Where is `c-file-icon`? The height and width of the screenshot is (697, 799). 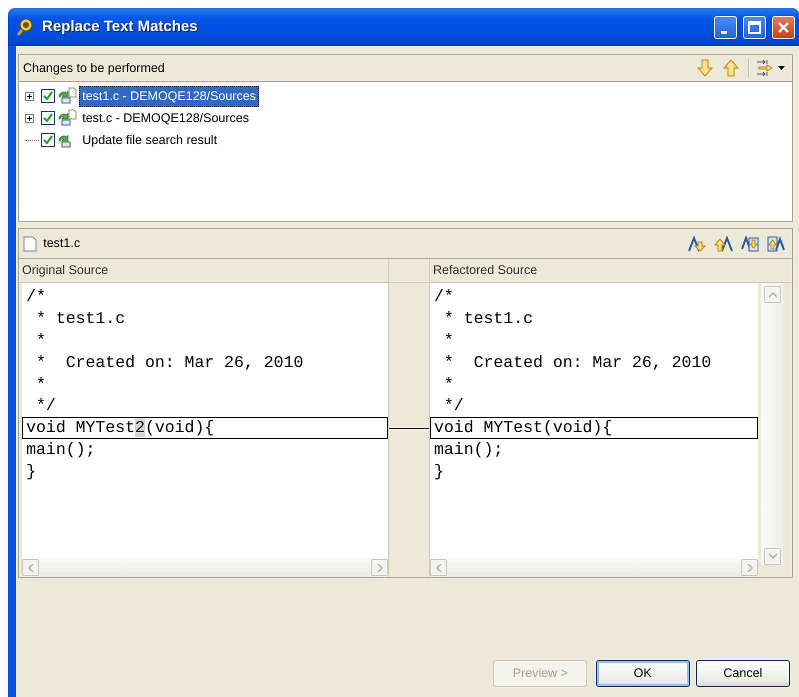 c-file-icon is located at coordinates (30, 244).